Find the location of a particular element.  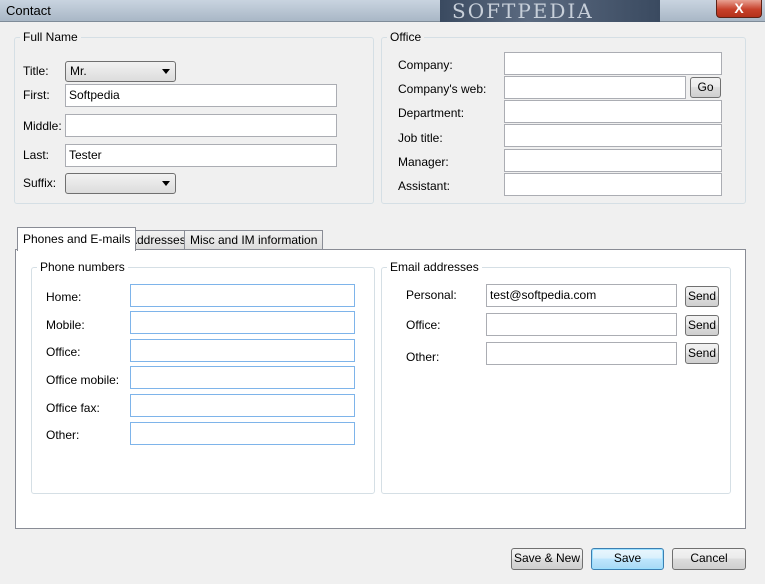

mobile-label: Mobile: is located at coordinates (65, 325).